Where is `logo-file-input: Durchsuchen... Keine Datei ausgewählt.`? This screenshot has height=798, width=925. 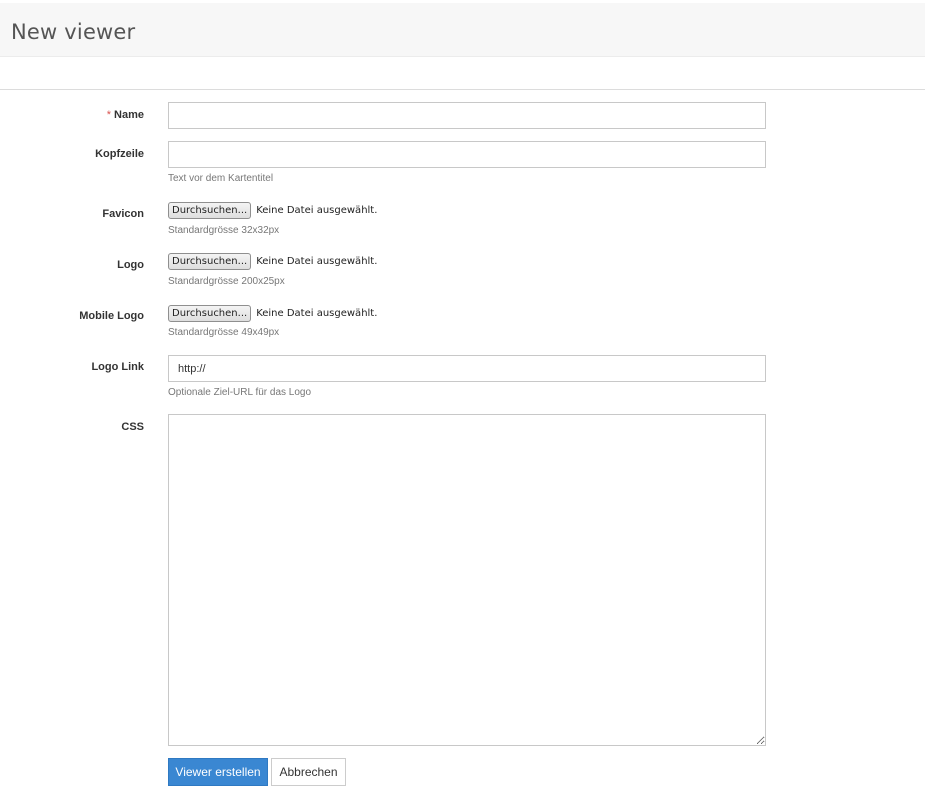
logo-file-input: Durchsuchen... Keine Datei ausgewählt. is located at coordinates (272, 261).